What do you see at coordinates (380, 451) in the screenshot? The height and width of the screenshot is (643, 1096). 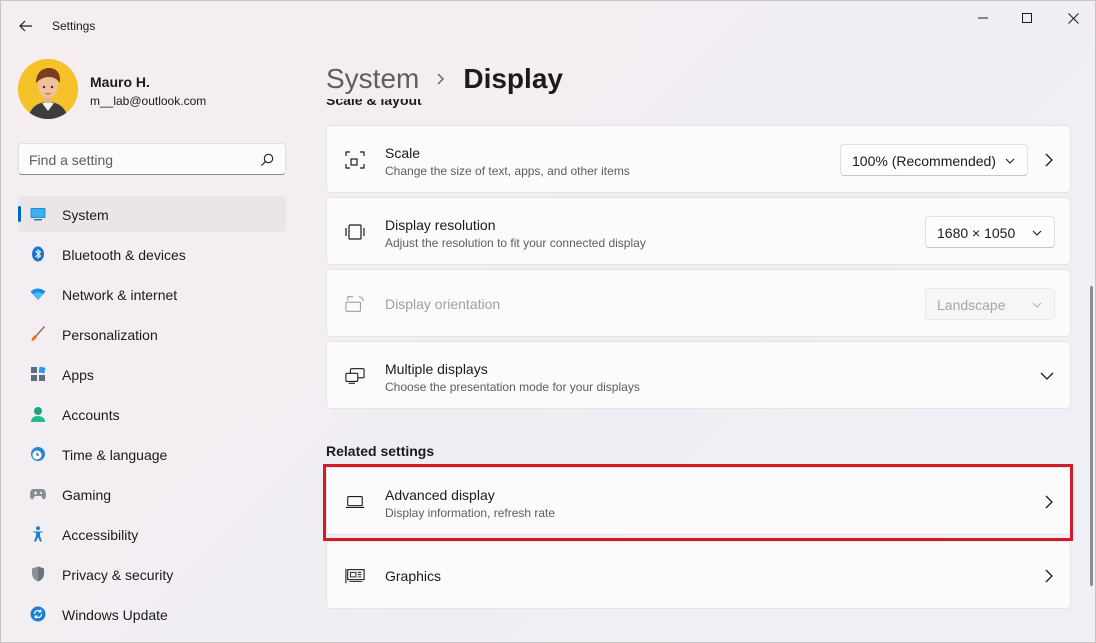 I see `related-settings-heading: Related settings` at bounding box center [380, 451].